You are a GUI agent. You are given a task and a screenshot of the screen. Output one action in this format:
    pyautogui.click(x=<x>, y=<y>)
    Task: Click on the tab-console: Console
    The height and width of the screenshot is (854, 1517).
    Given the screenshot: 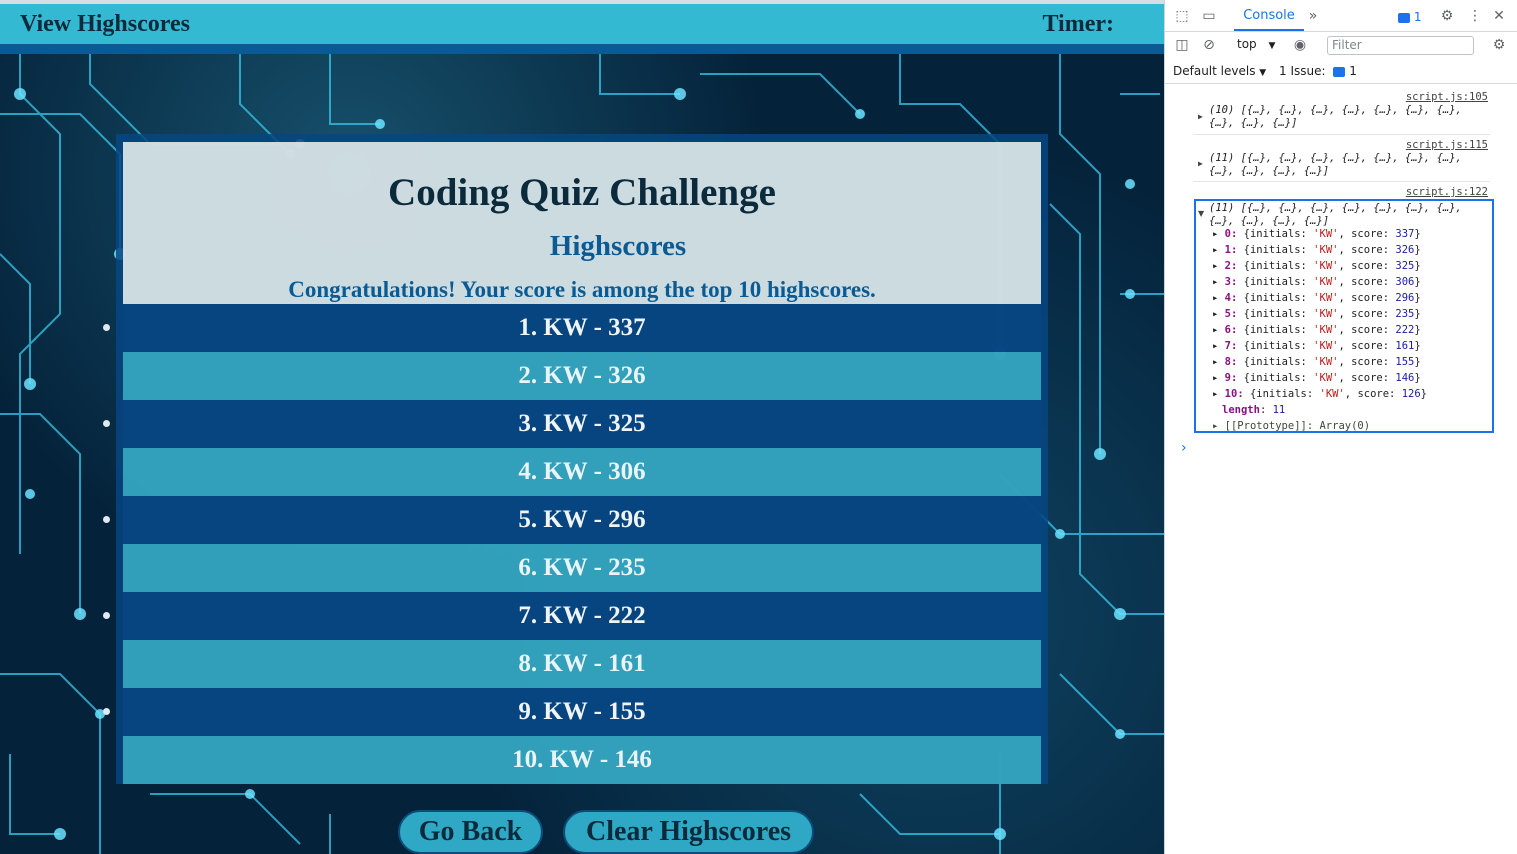 What is the action you would take?
    pyautogui.click(x=1269, y=15)
    